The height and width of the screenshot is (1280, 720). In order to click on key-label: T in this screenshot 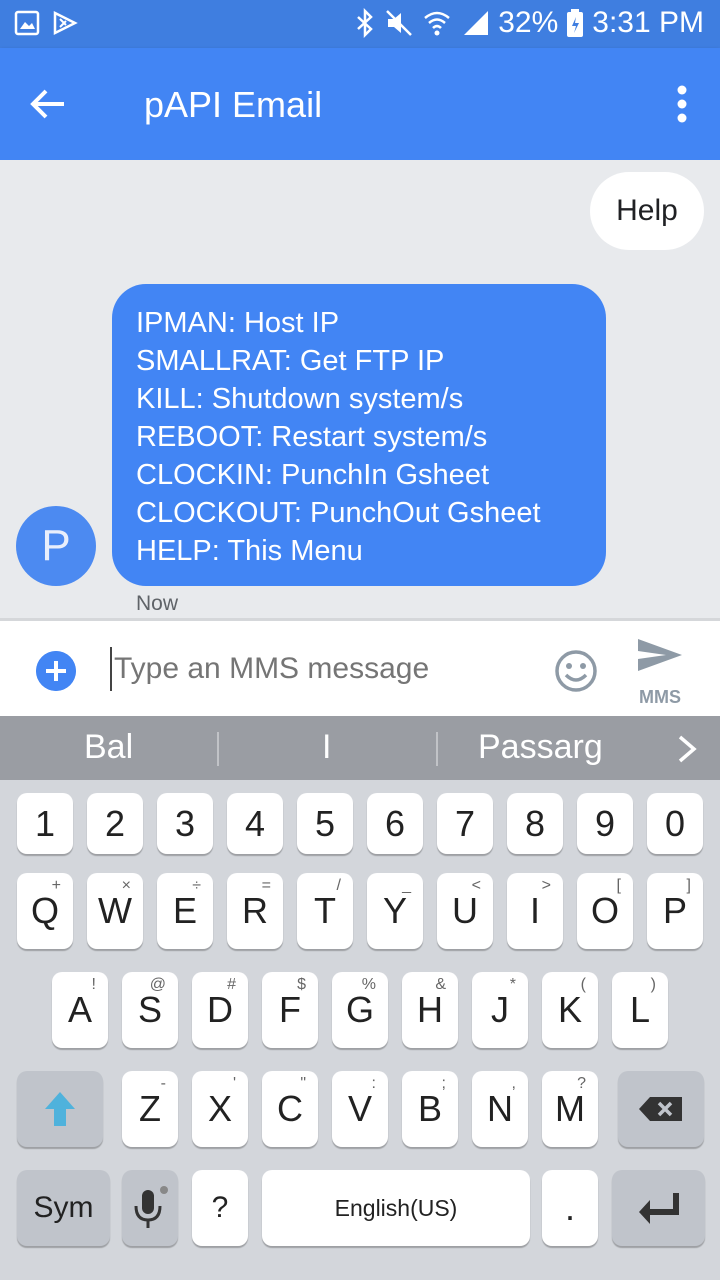, I will do `click(325, 910)`.